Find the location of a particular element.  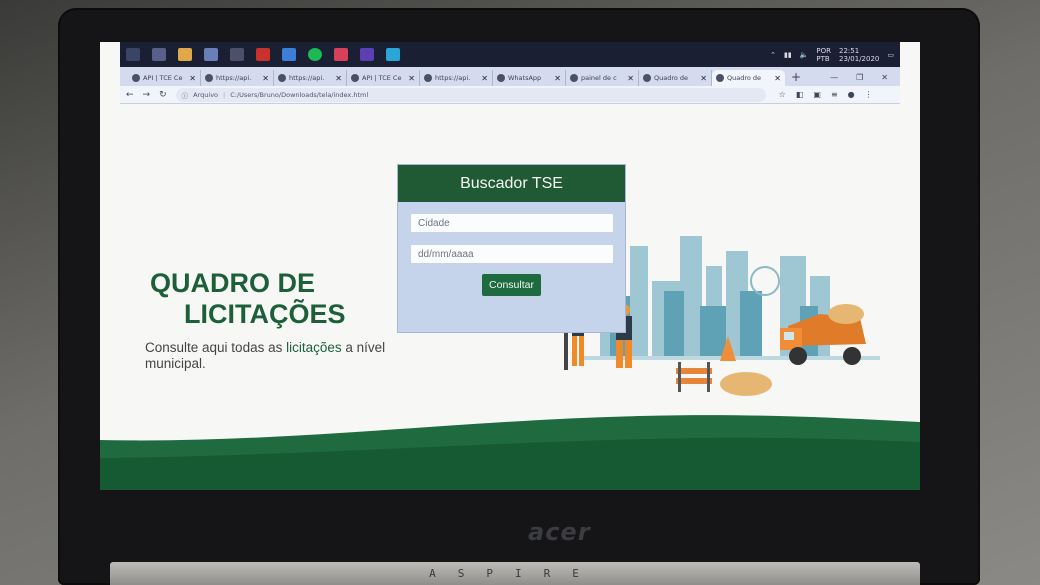

media-icon: ≡ is located at coordinates (834, 94).